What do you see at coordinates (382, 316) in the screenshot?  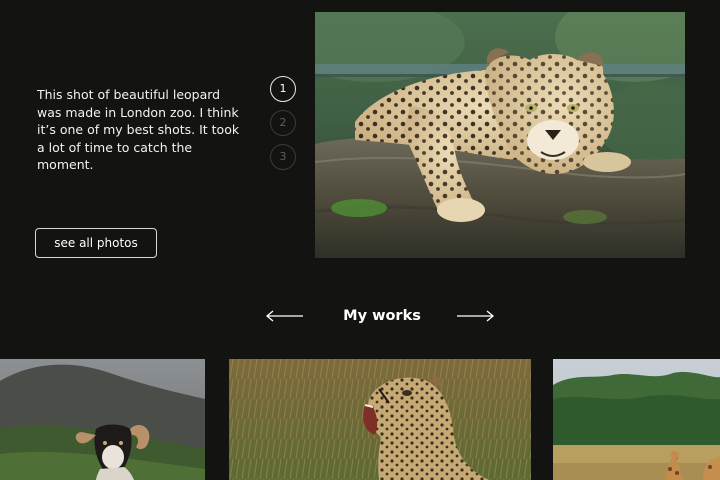 I see `section-title: My works` at bounding box center [382, 316].